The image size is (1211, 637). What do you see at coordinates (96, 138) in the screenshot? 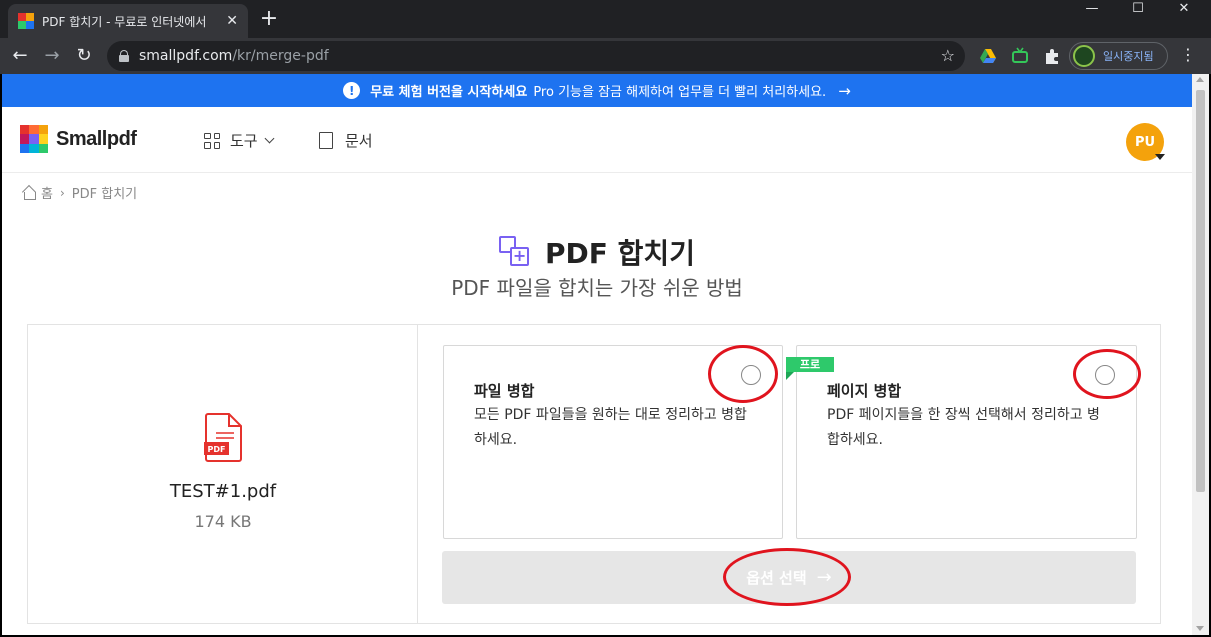
I see `logo-text: Smallpdf` at bounding box center [96, 138].